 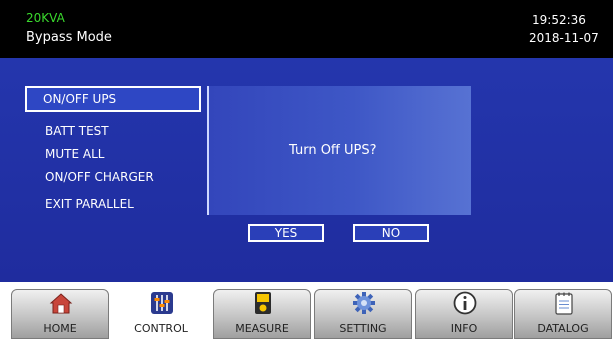 What do you see at coordinates (564, 38) in the screenshot?
I see `clock-date: 2018-11-07` at bounding box center [564, 38].